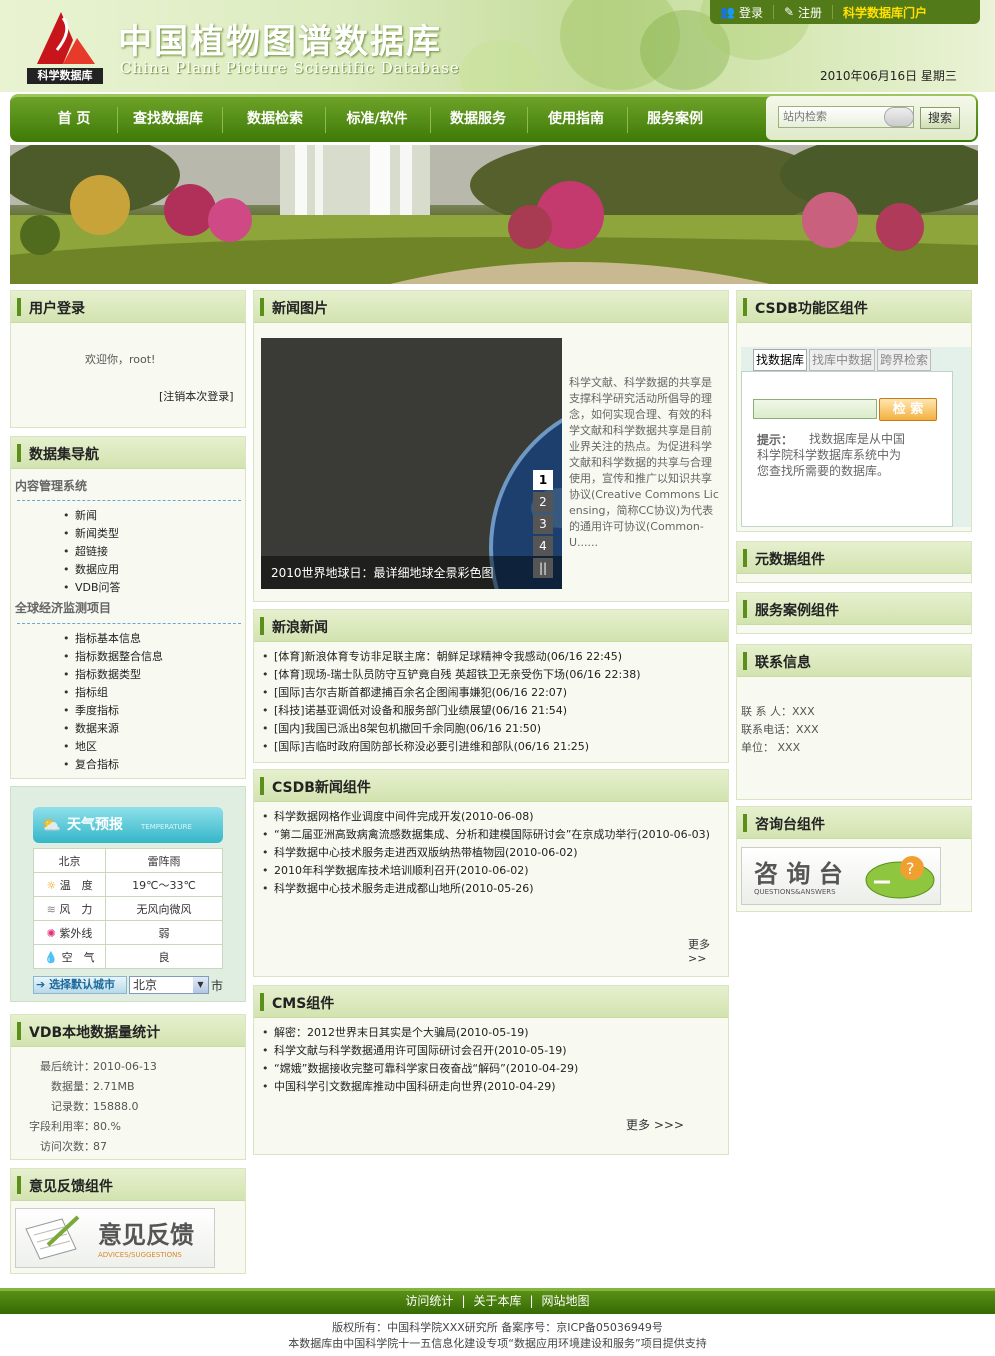 Image resolution: width=995 pixels, height=1356 pixels. What do you see at coordinates (168, 119) in the screenshot?
I see `nav-find-database: 查找数据库` at bounding box center [168, 119].